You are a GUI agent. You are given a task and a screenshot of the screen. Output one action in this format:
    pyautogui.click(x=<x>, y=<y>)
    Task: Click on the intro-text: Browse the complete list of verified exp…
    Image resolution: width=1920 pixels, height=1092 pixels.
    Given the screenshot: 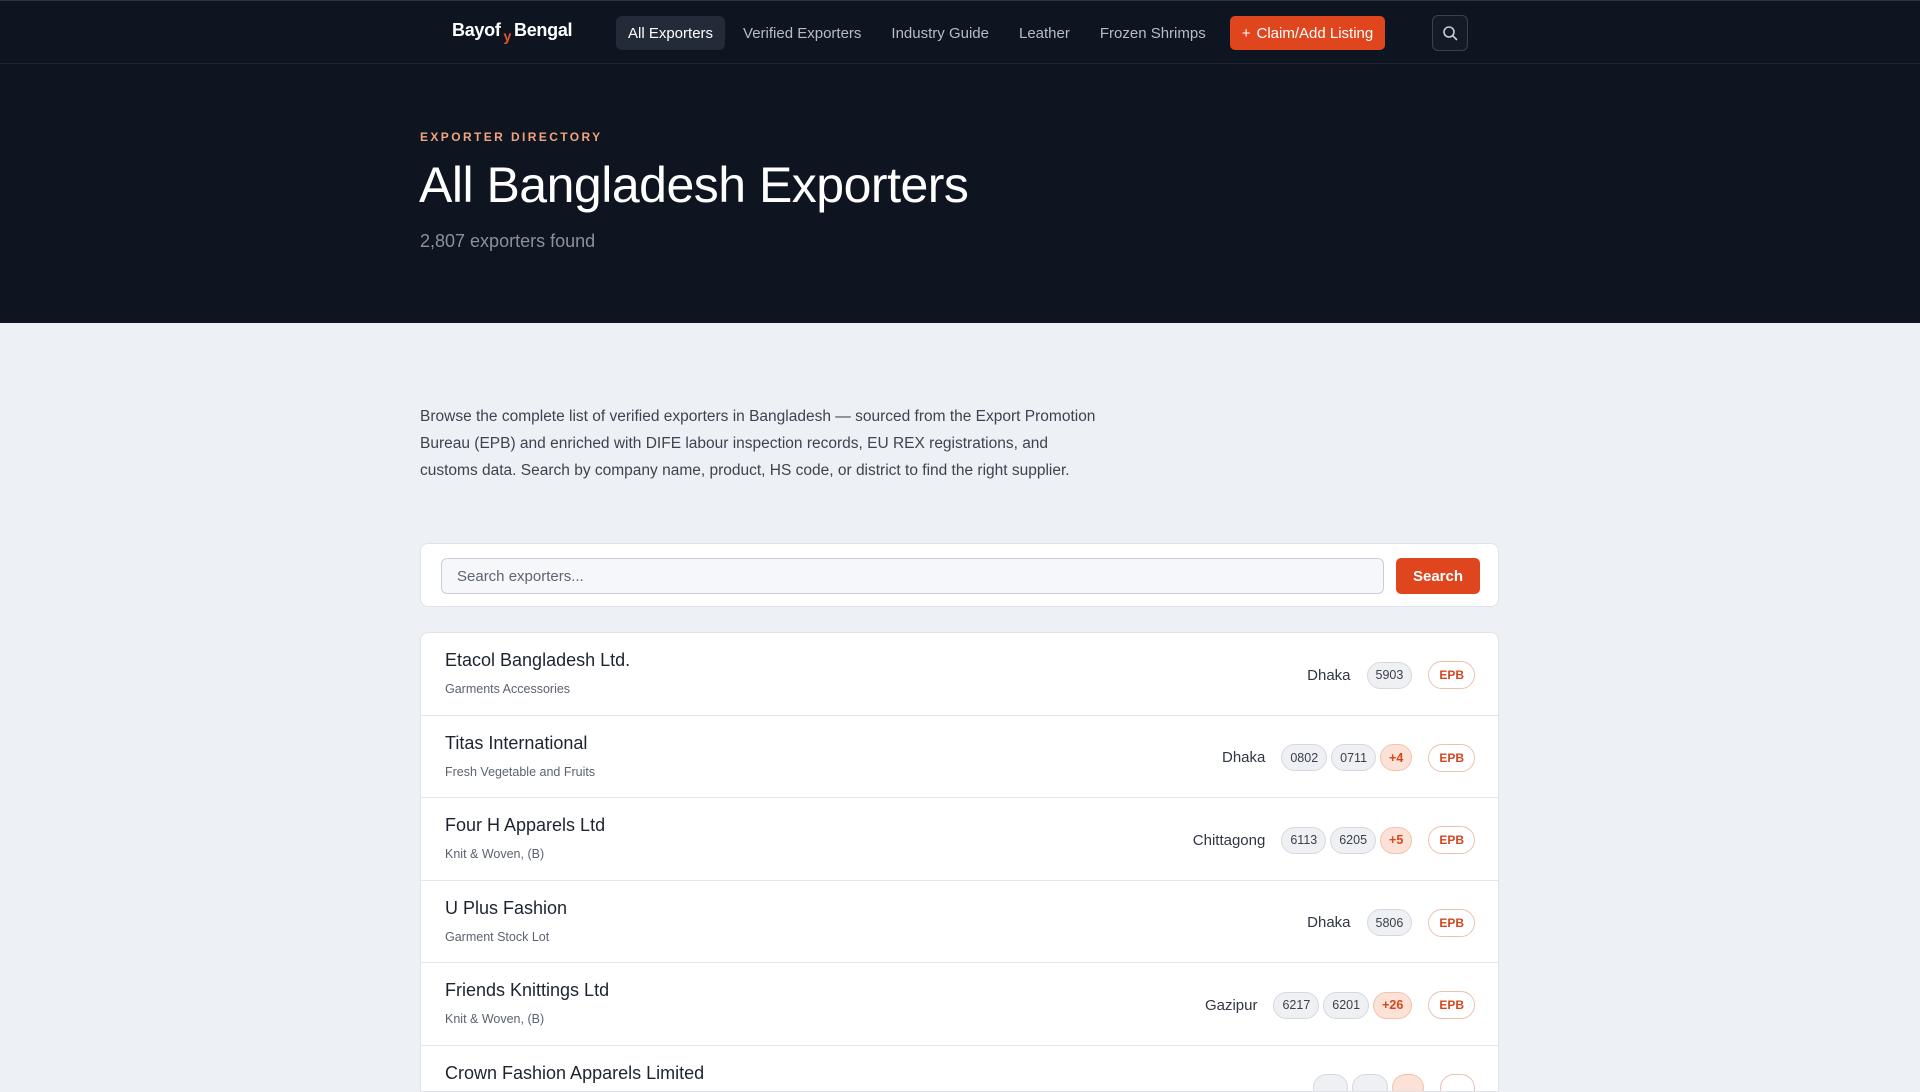 What is the action you would take?
    pyautogui.click(x=765, y=443)
    